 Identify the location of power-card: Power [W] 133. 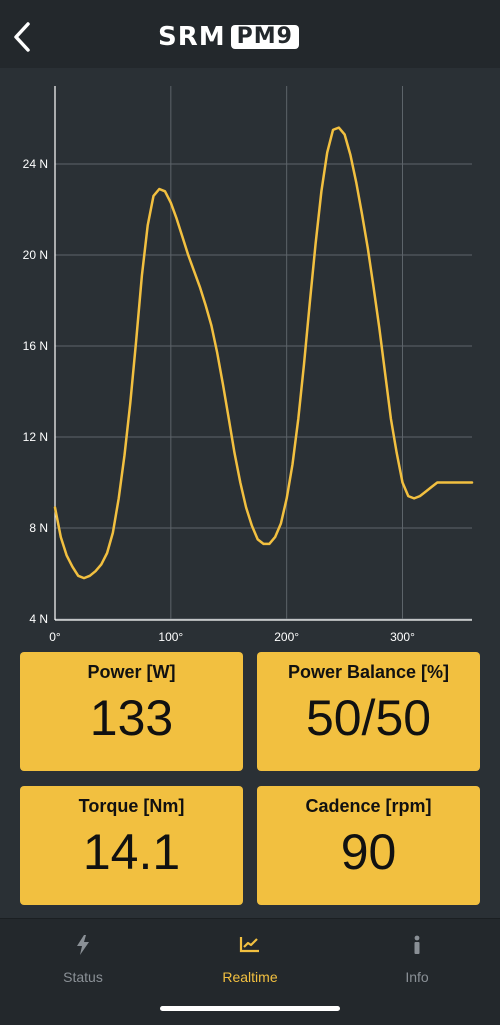
(131, 711).